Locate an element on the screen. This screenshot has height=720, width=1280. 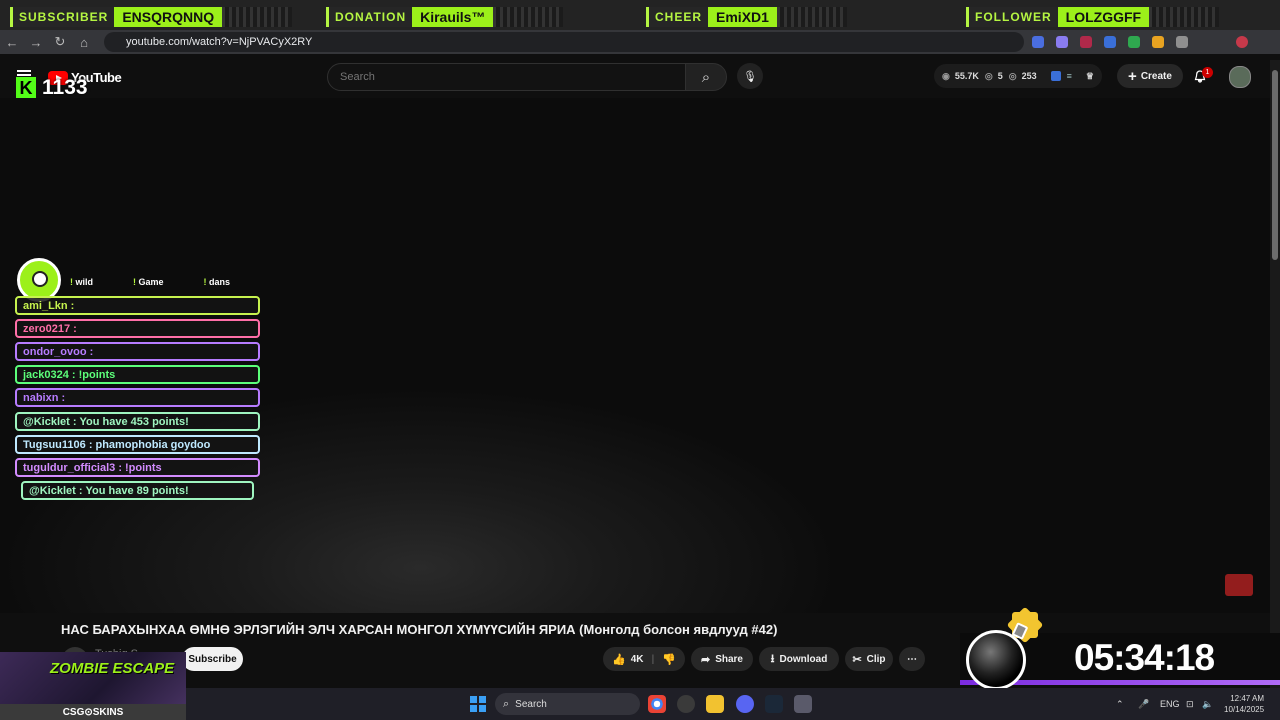
share-button: ➦ Share is located at coordinates (722, 659).